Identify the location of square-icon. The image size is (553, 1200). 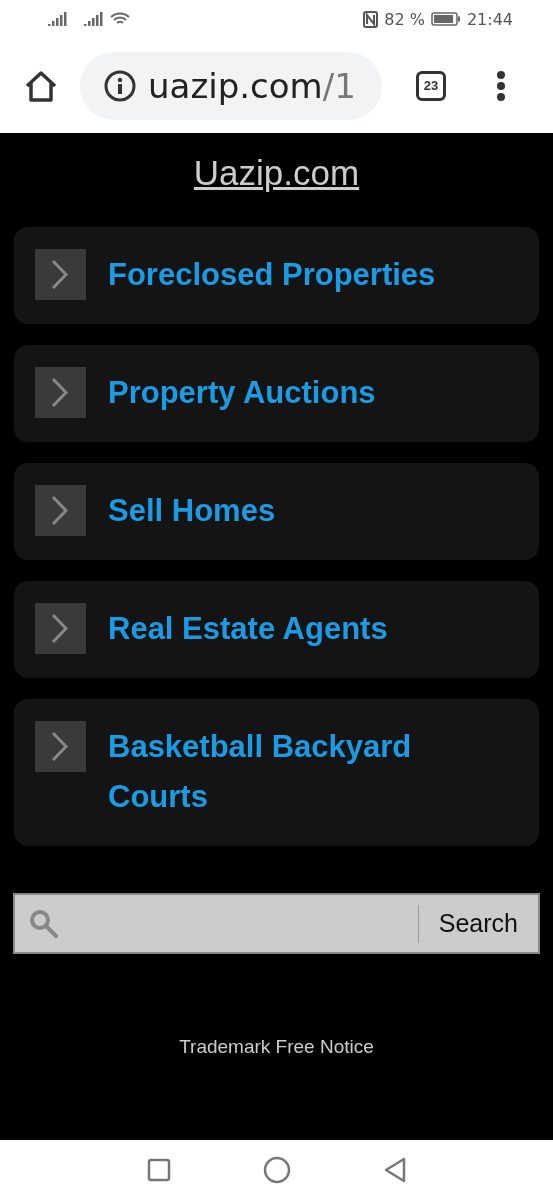
(158, 1170).